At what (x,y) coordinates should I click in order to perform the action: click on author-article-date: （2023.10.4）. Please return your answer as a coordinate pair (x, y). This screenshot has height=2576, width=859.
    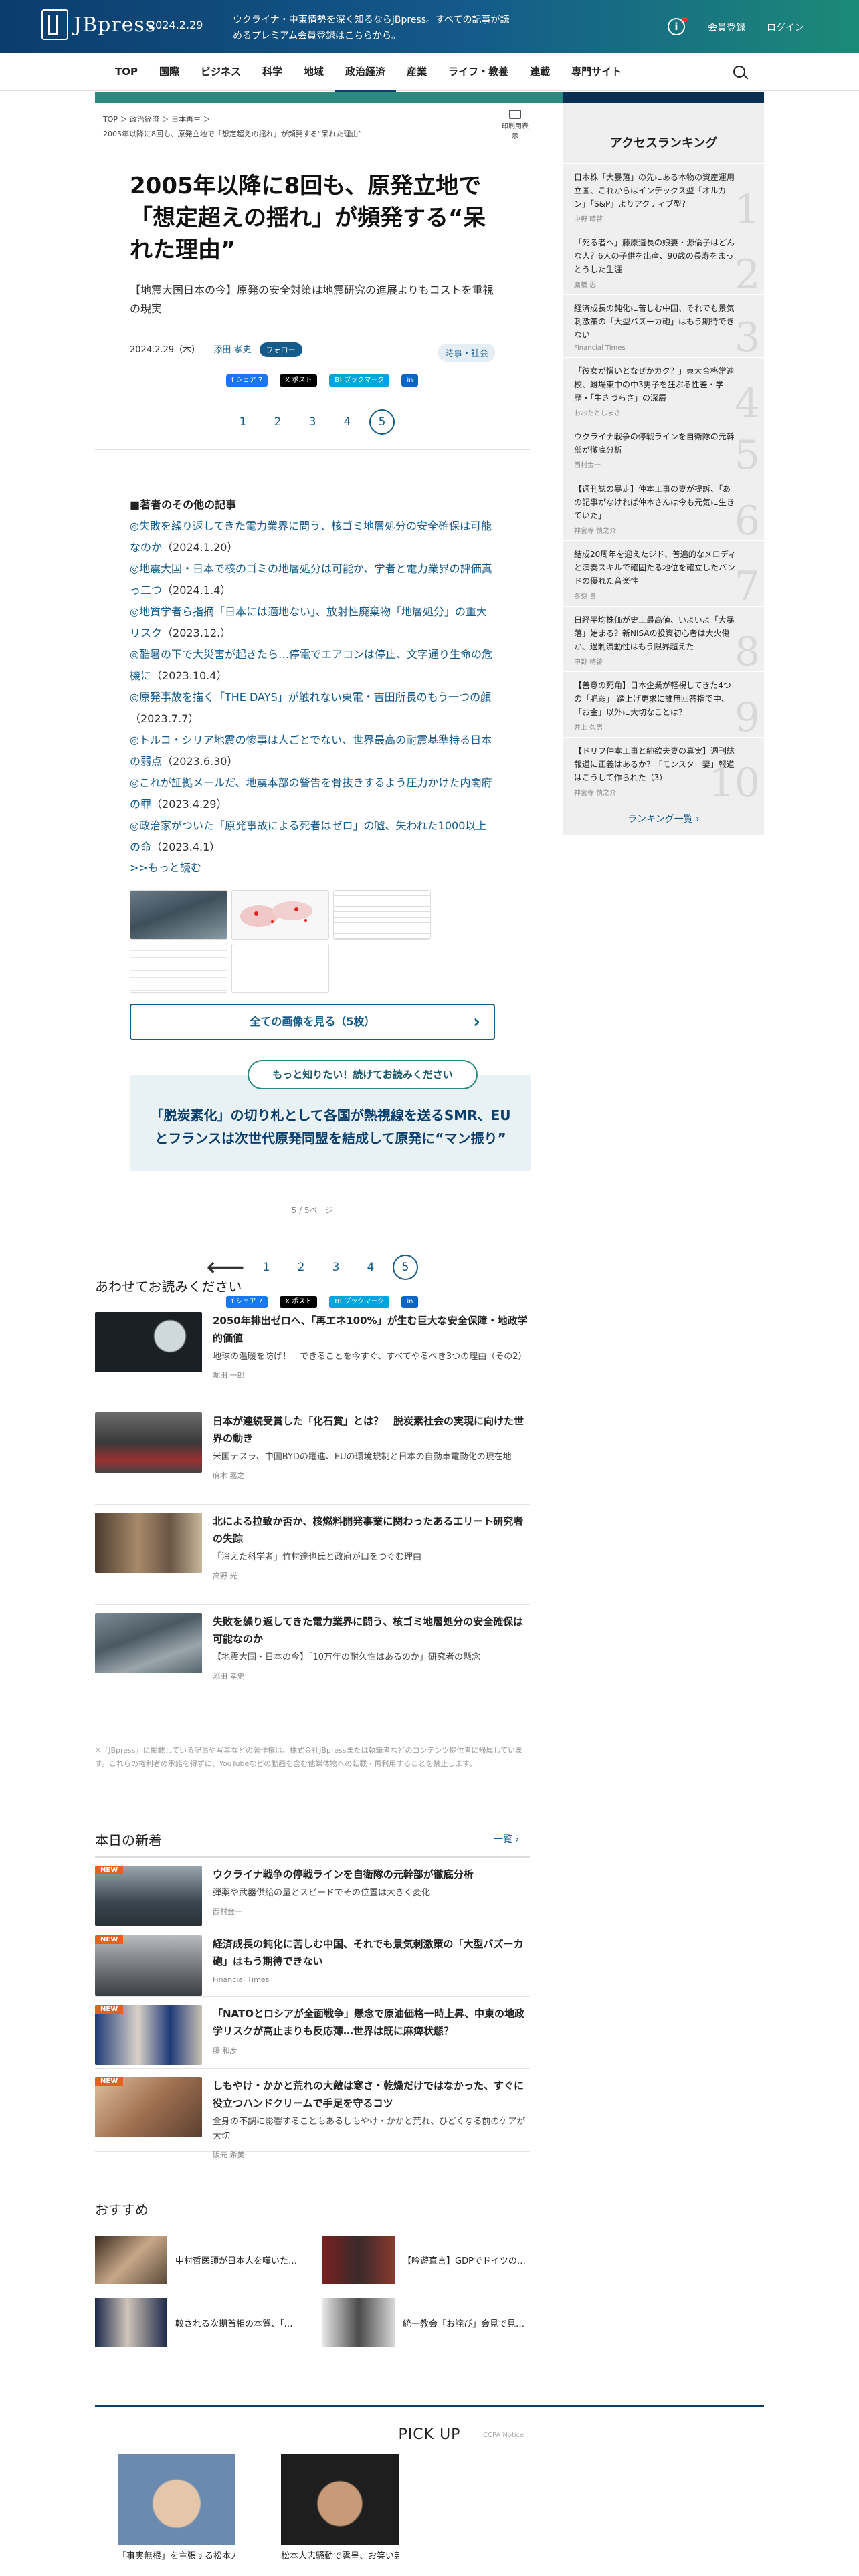
    Looking at the image, I should click on (189, 675).